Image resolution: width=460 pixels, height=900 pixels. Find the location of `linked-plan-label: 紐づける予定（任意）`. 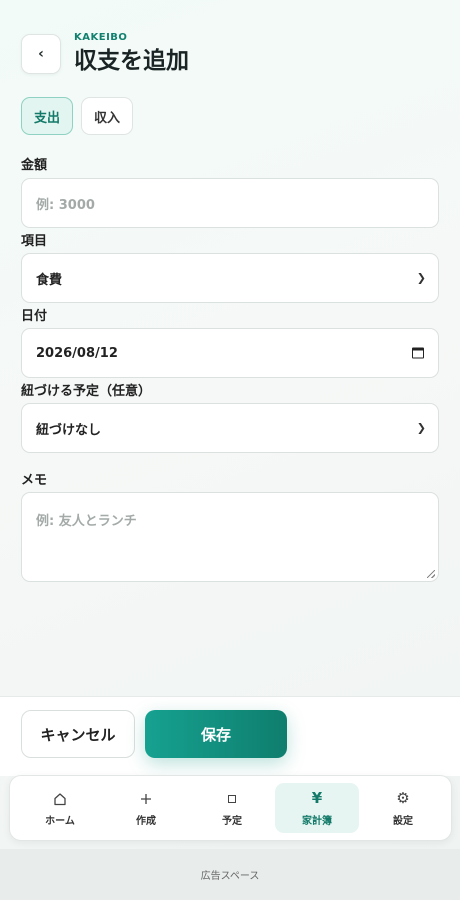

linked-plan-label: 紐づける予定（任意） is located at coordinates (86, 391).